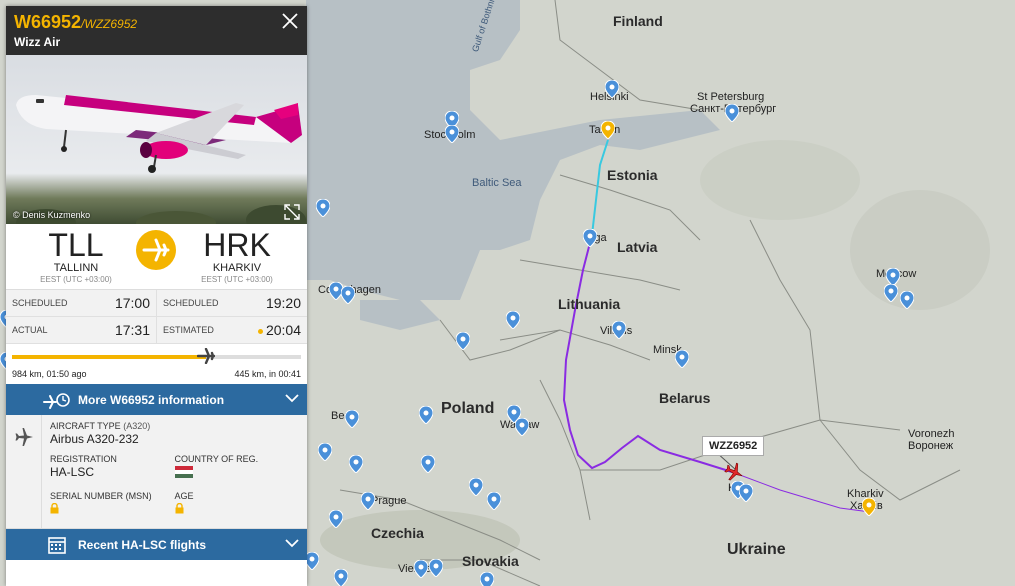 The width and height of the screenshot is (1015, 586). What do you see at coordinates (589, 304) in the screenshot?
I see `label-lithuania: Lithuania` at bounding box center [589, 304].